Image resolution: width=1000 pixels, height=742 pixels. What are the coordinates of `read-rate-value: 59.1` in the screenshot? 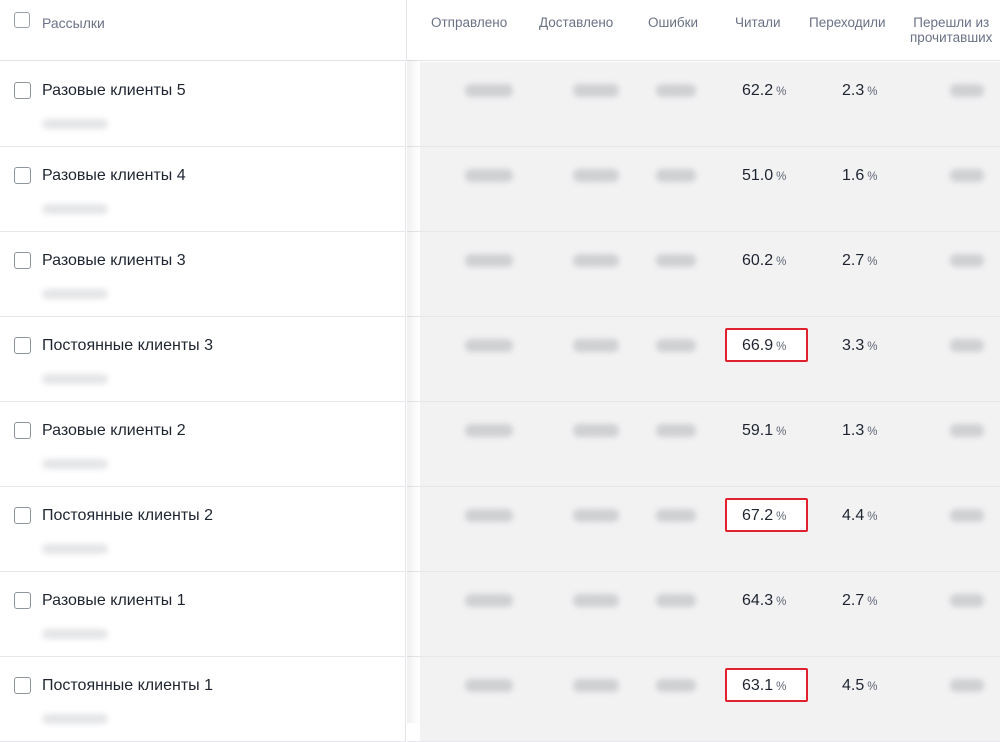 It's located at (758, 430).